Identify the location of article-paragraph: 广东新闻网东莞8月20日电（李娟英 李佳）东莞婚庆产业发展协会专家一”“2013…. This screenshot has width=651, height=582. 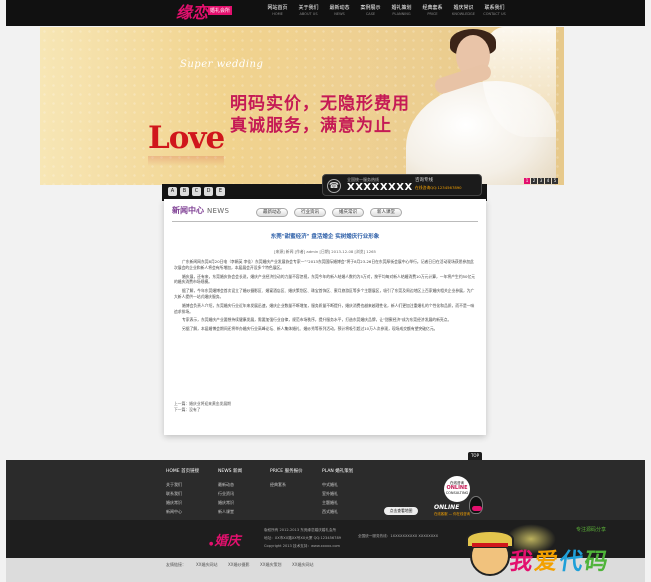
(324, 264).